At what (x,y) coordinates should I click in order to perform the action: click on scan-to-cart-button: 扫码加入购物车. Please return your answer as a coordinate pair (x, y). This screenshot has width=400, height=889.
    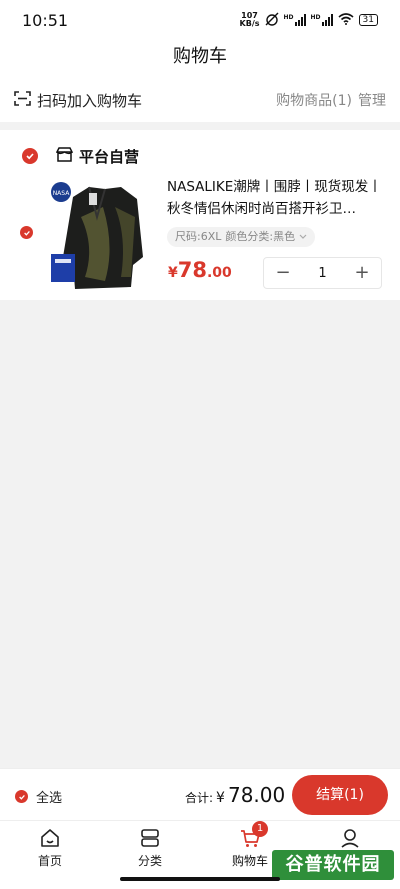
    Looking at the image, I should click on (78, 100).